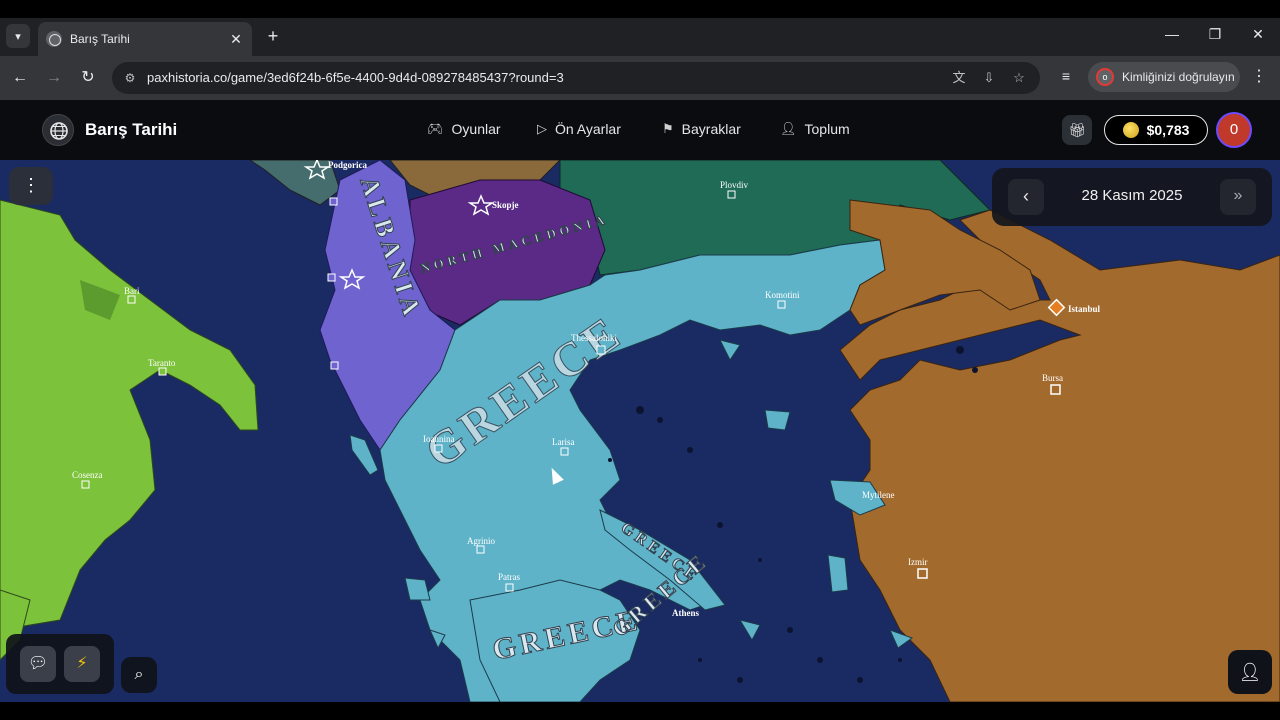  What do you see at coordinates (58, 130) in the screenshot?
I see `globe-logo-icon` at bounding box center [58, 130].